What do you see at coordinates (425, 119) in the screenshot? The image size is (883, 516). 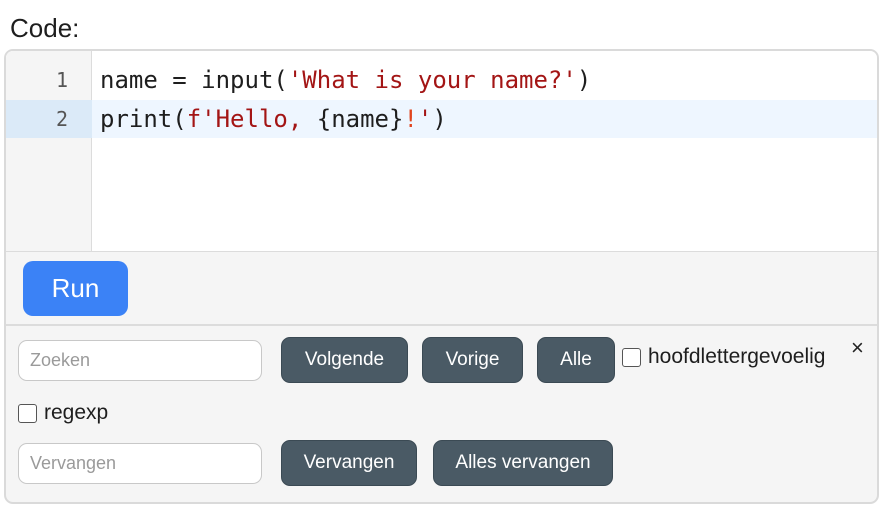 I see `code-token: '` at bounding box center [425, 119].